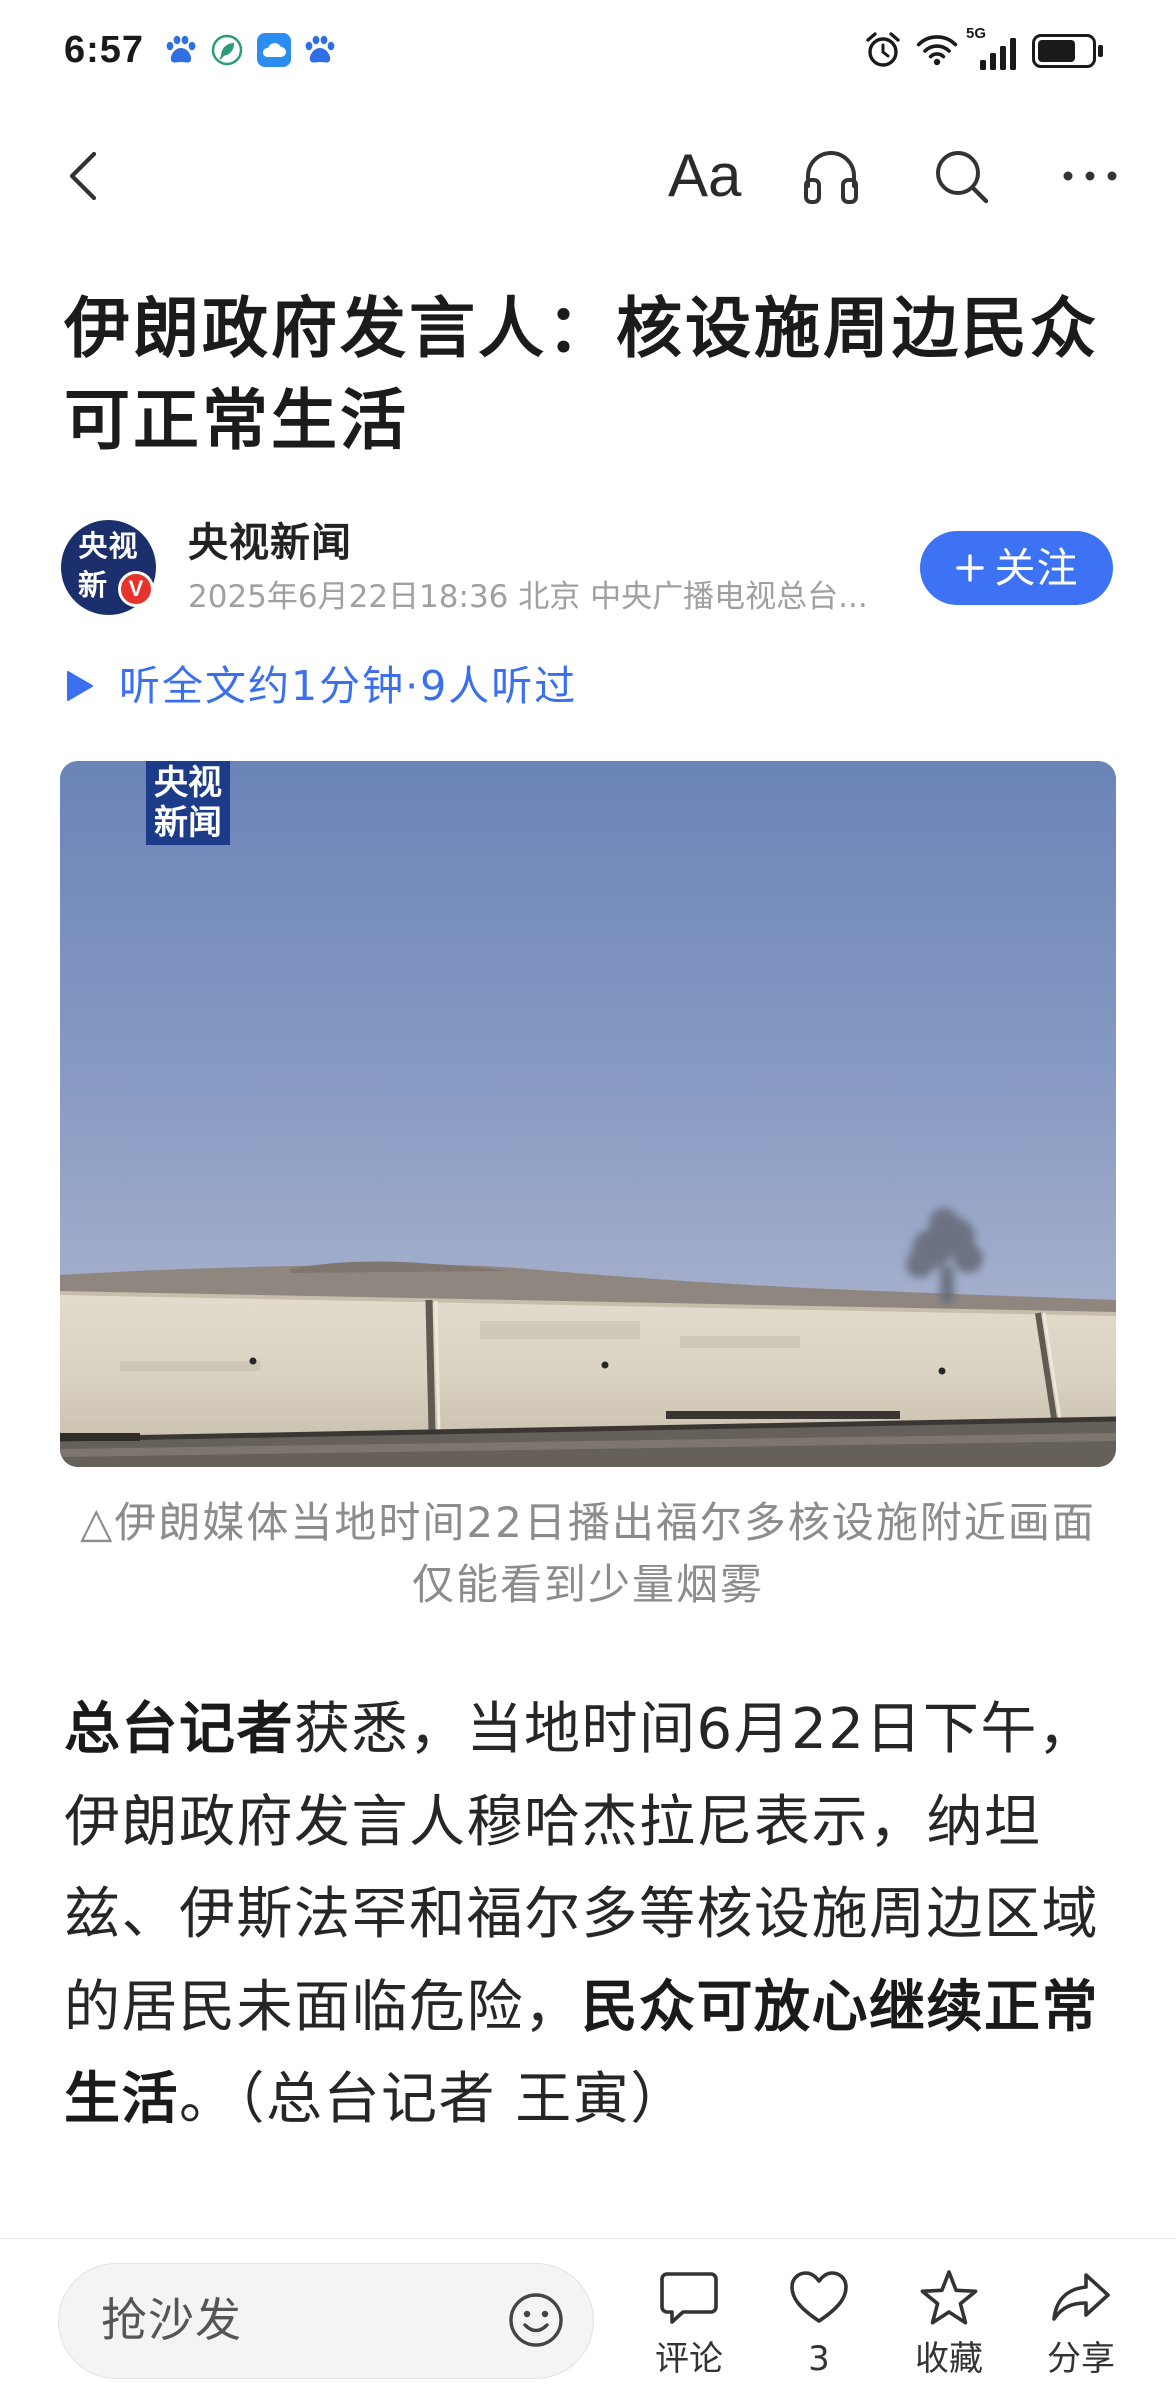 This screenshot has height=2400, width=1176. I want to click on comment-icon, so click(689, 2298).